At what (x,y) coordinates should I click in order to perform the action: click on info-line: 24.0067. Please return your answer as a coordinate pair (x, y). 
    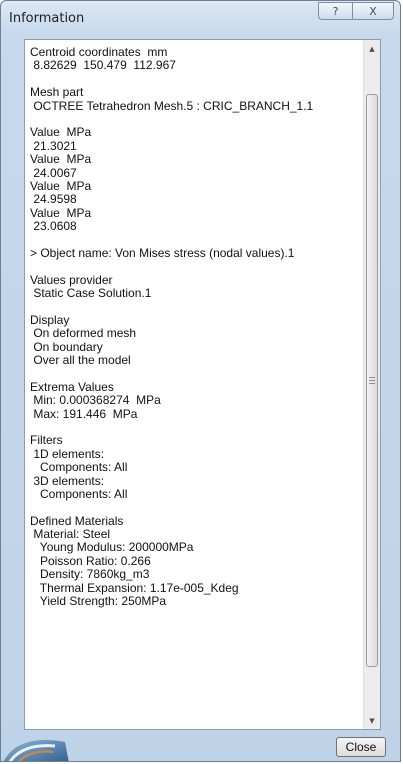
    Looking at the image, I should click on (53, 172).